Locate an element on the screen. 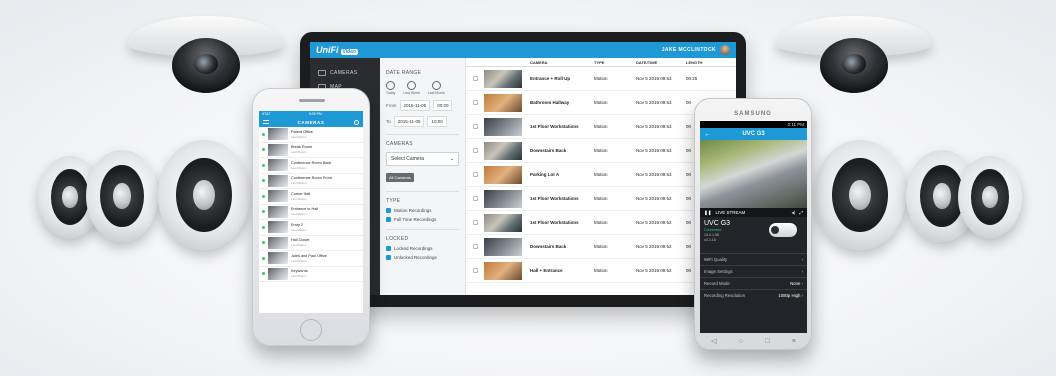  select-camera-dropdown: Select Camera ⌄ is located at coordinates (422, 159).